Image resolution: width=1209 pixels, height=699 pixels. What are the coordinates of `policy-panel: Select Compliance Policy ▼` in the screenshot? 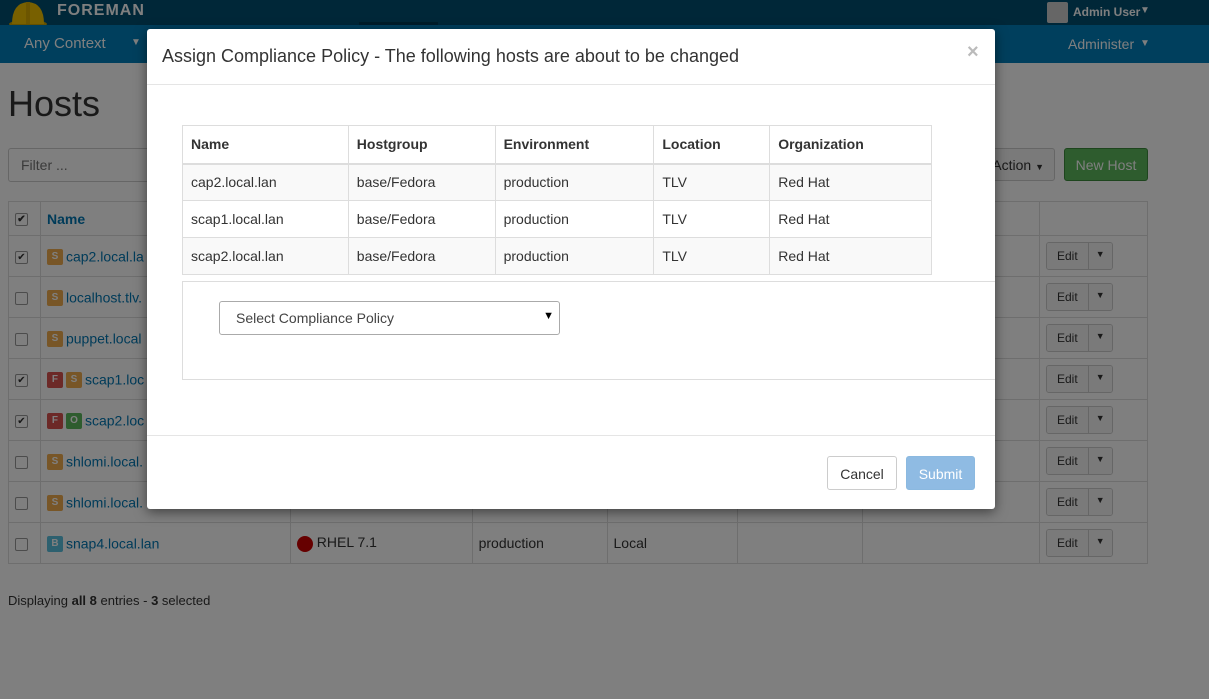 It's located at (588, 330).